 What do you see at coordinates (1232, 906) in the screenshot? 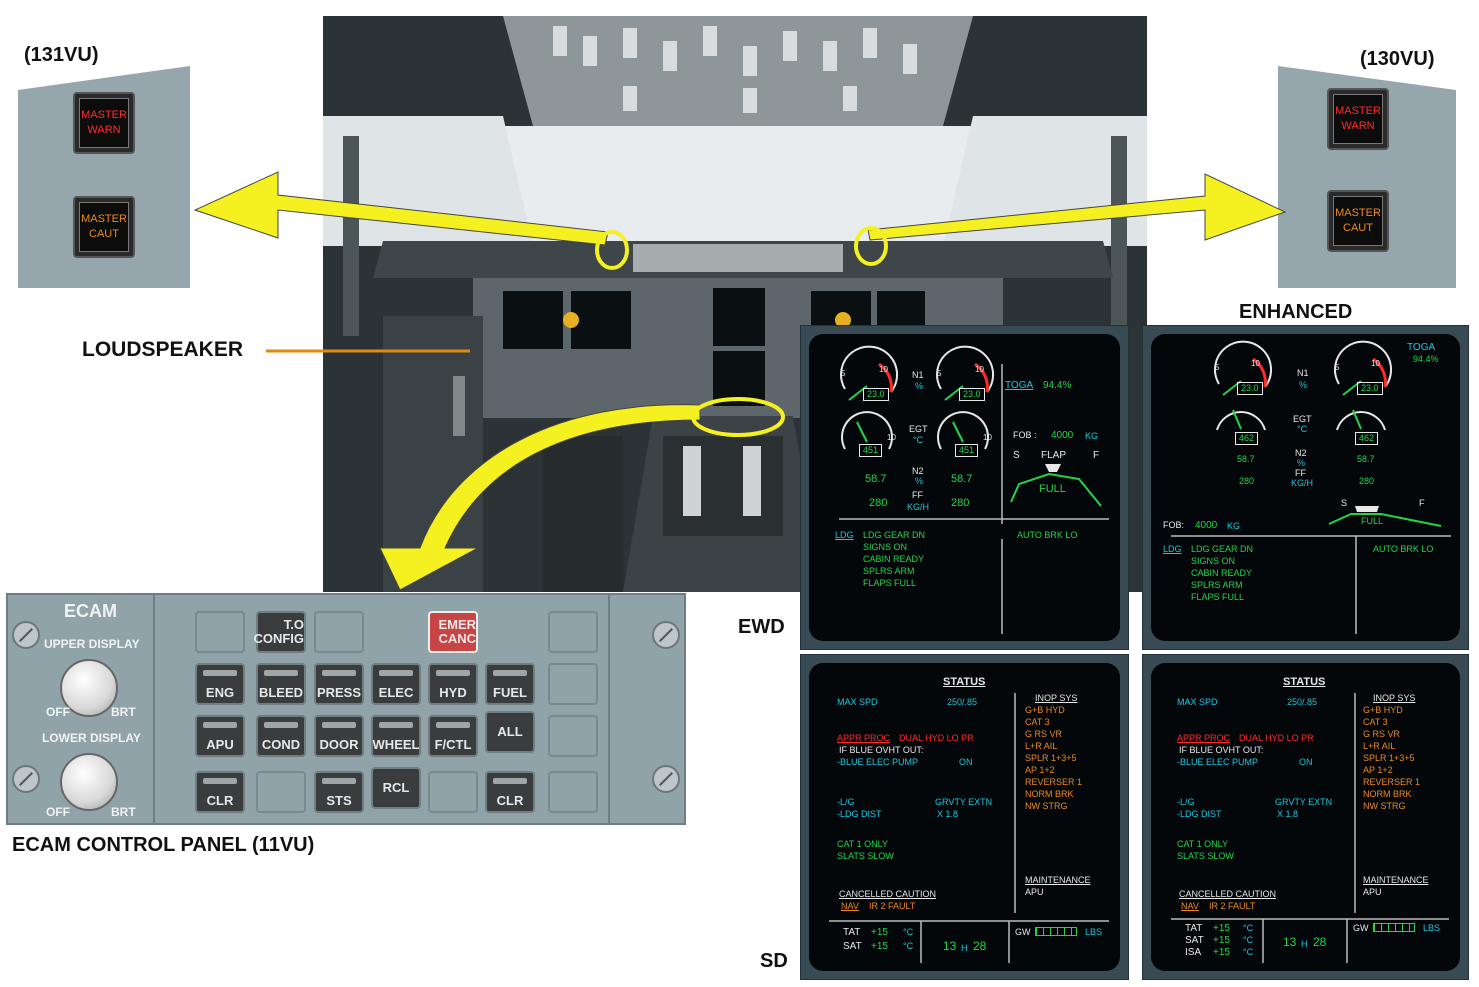
I see `sd-enh-ir2: IR 2 FAULT` at bounding box center [1232, 906].